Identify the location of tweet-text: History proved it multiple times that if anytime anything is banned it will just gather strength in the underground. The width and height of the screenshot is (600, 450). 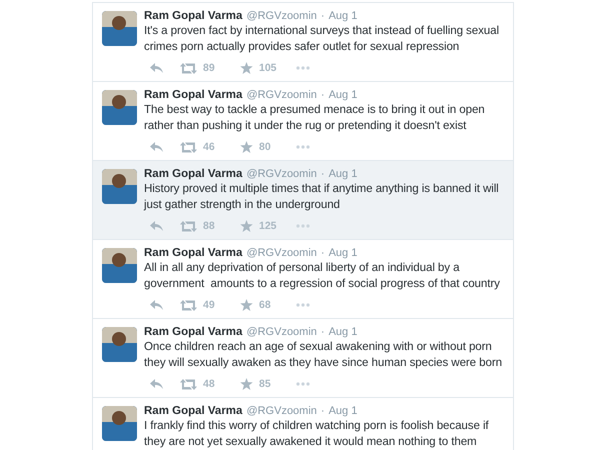
(322, 197).